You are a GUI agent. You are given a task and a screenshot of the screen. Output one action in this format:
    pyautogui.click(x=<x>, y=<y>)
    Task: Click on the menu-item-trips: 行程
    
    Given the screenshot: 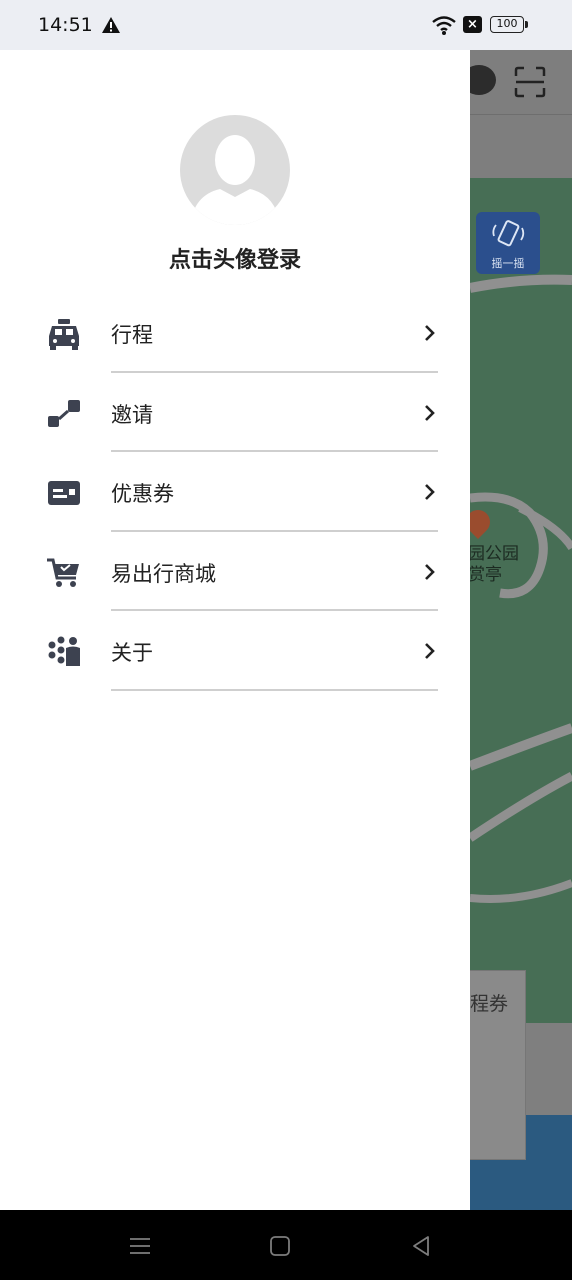 What is the action you would take?
    pyautogui.click(x=235, y=333)
    